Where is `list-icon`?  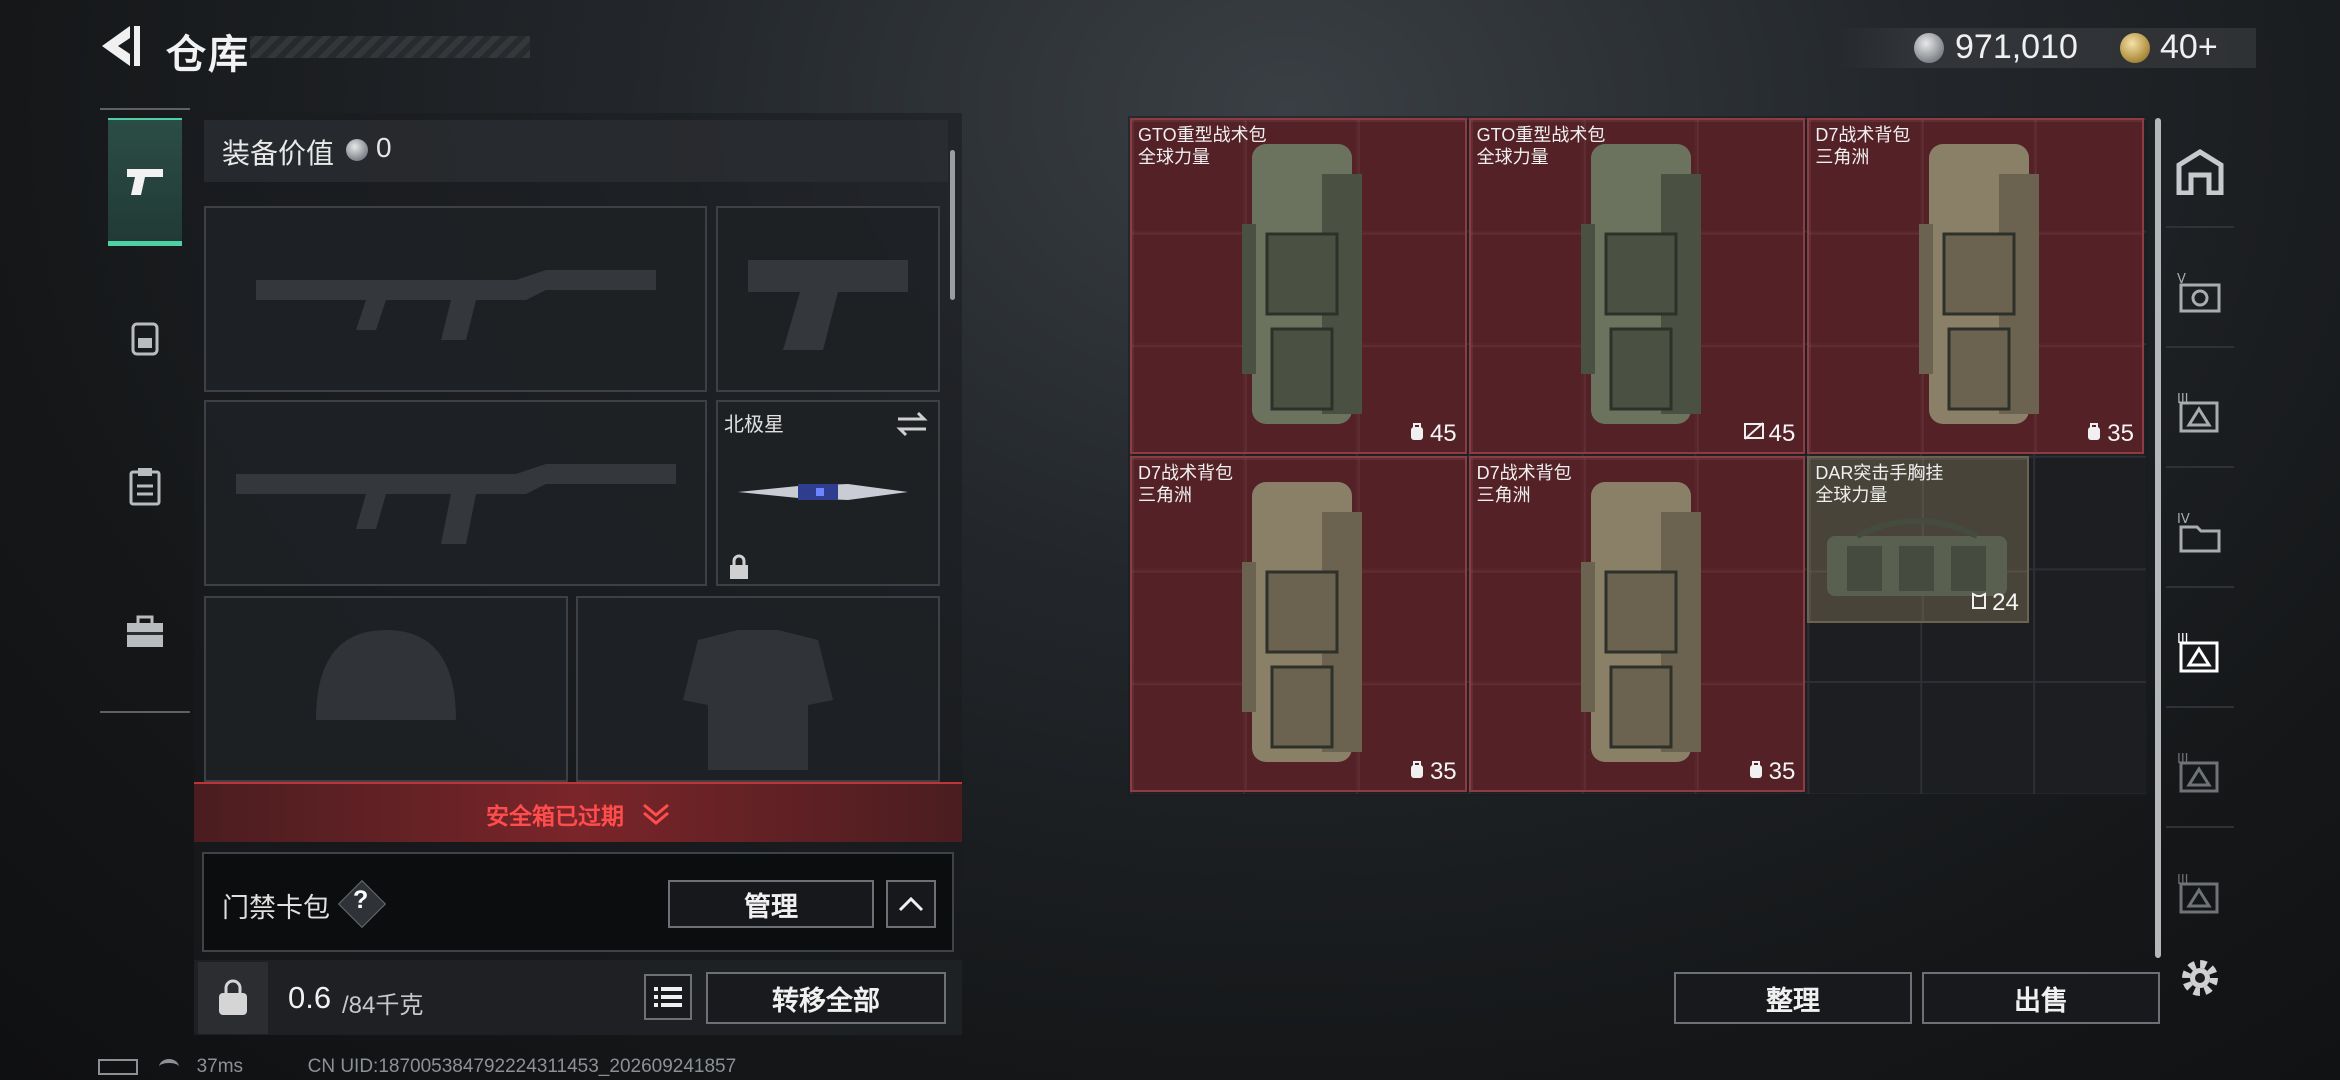
list-icon is located at coordinates (668, 997).